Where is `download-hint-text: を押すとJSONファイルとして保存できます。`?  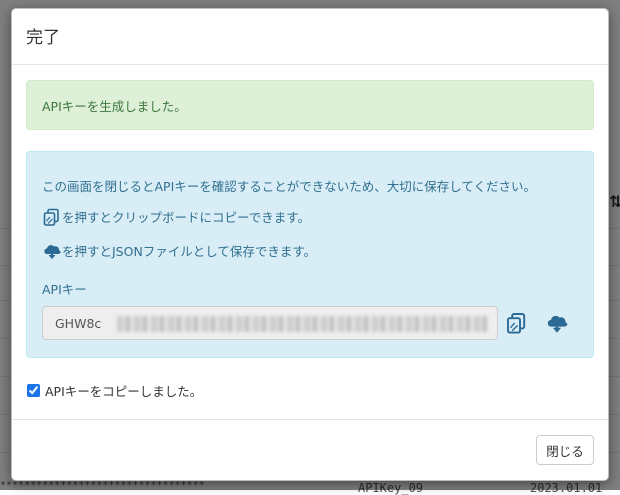 download-hint-text: を押すとJSONファイルとして保存できます。 is located at coordinates (189, 251).